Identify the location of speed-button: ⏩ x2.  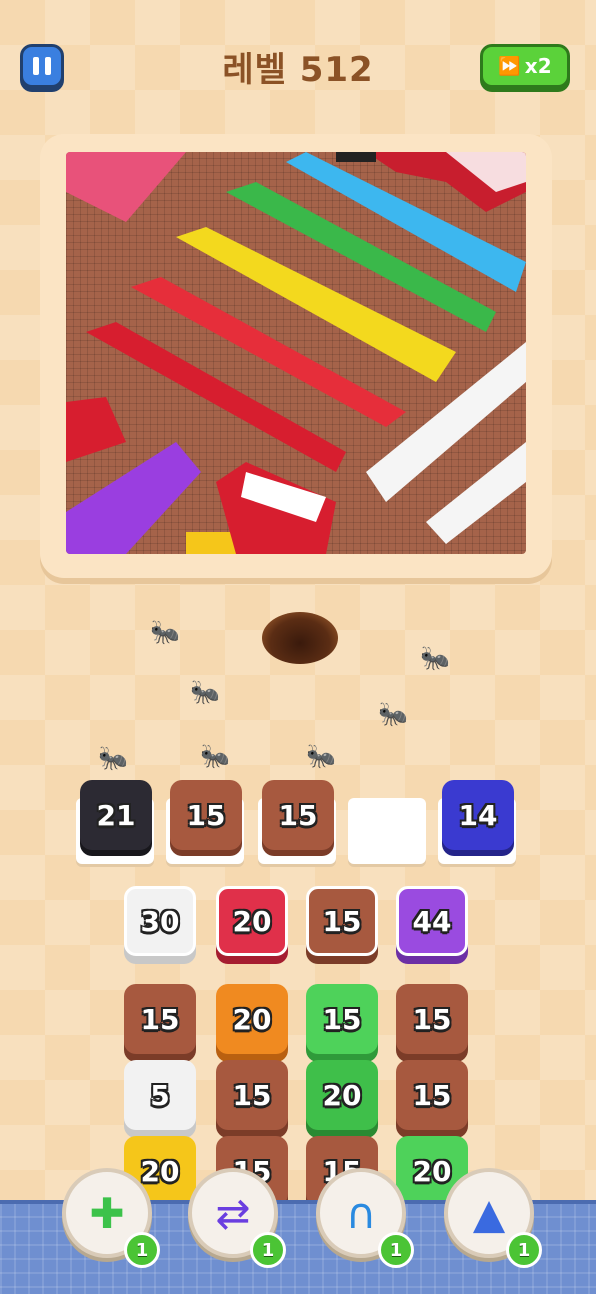
(525, 66).